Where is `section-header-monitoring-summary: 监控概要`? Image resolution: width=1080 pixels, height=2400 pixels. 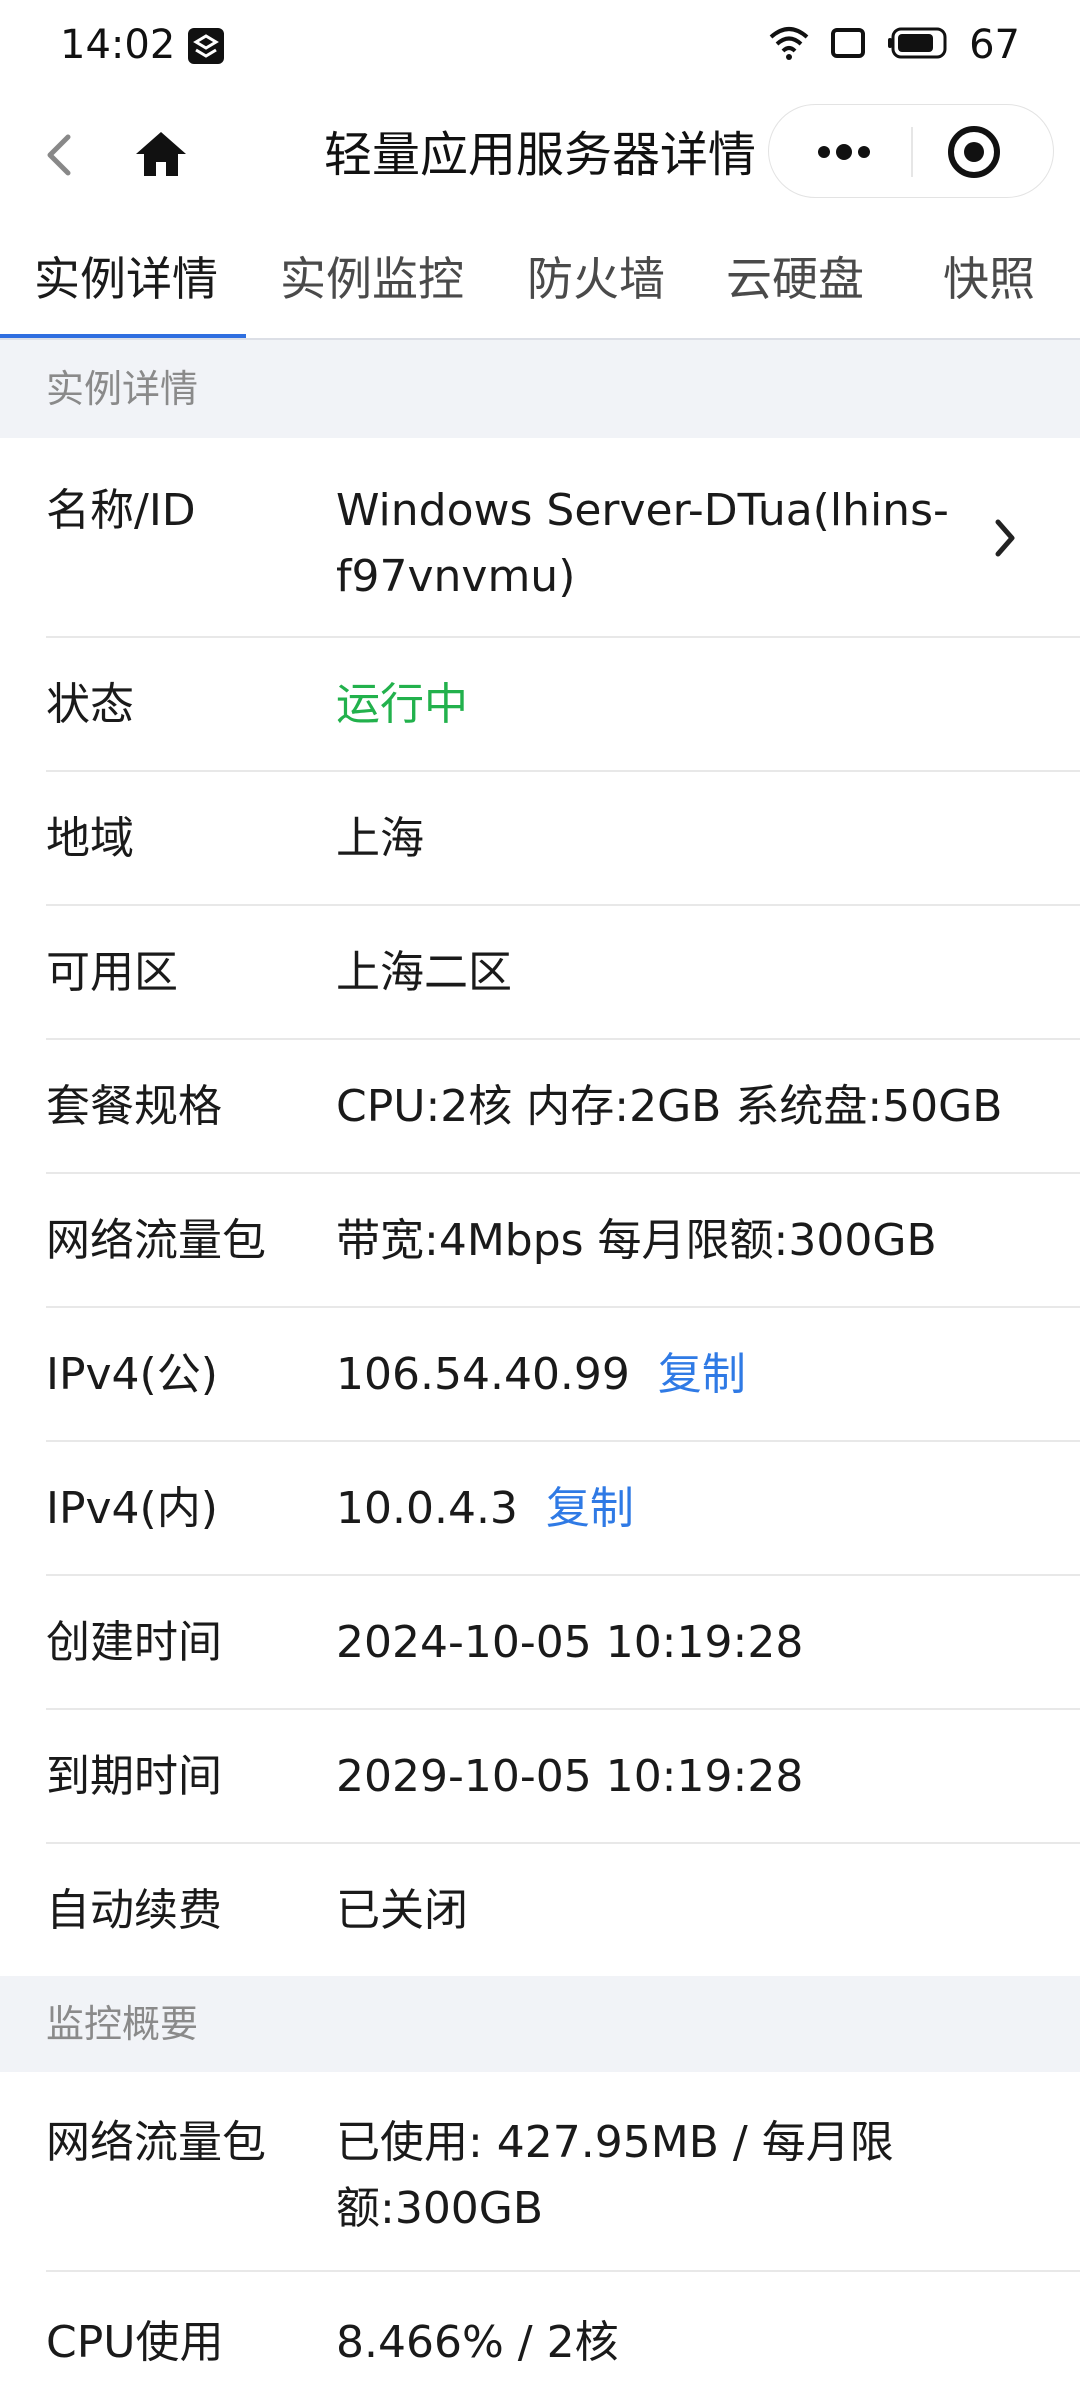 section-header-monitoring-summary: 监控概要 is located at coordinates (540, 2024).